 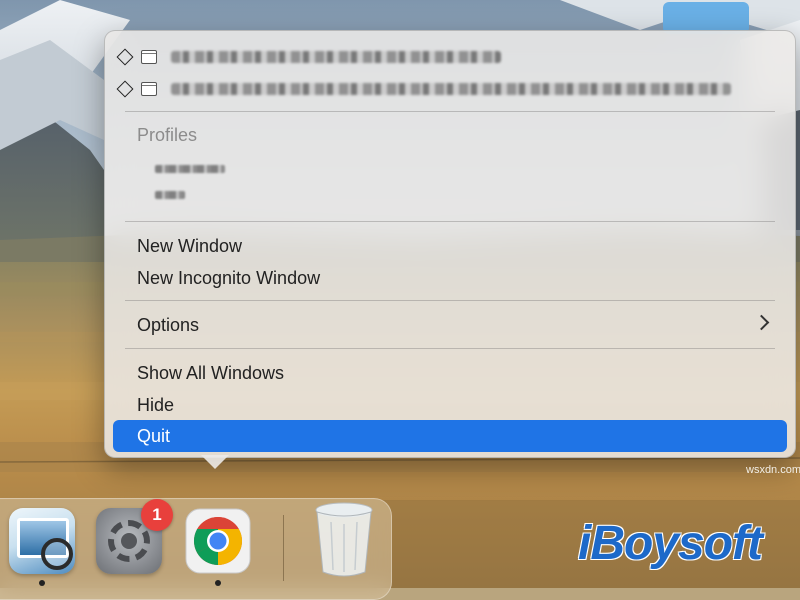 I want to click on new-incognito-window-item: New Incognito Window, so click(x=450, y=278).